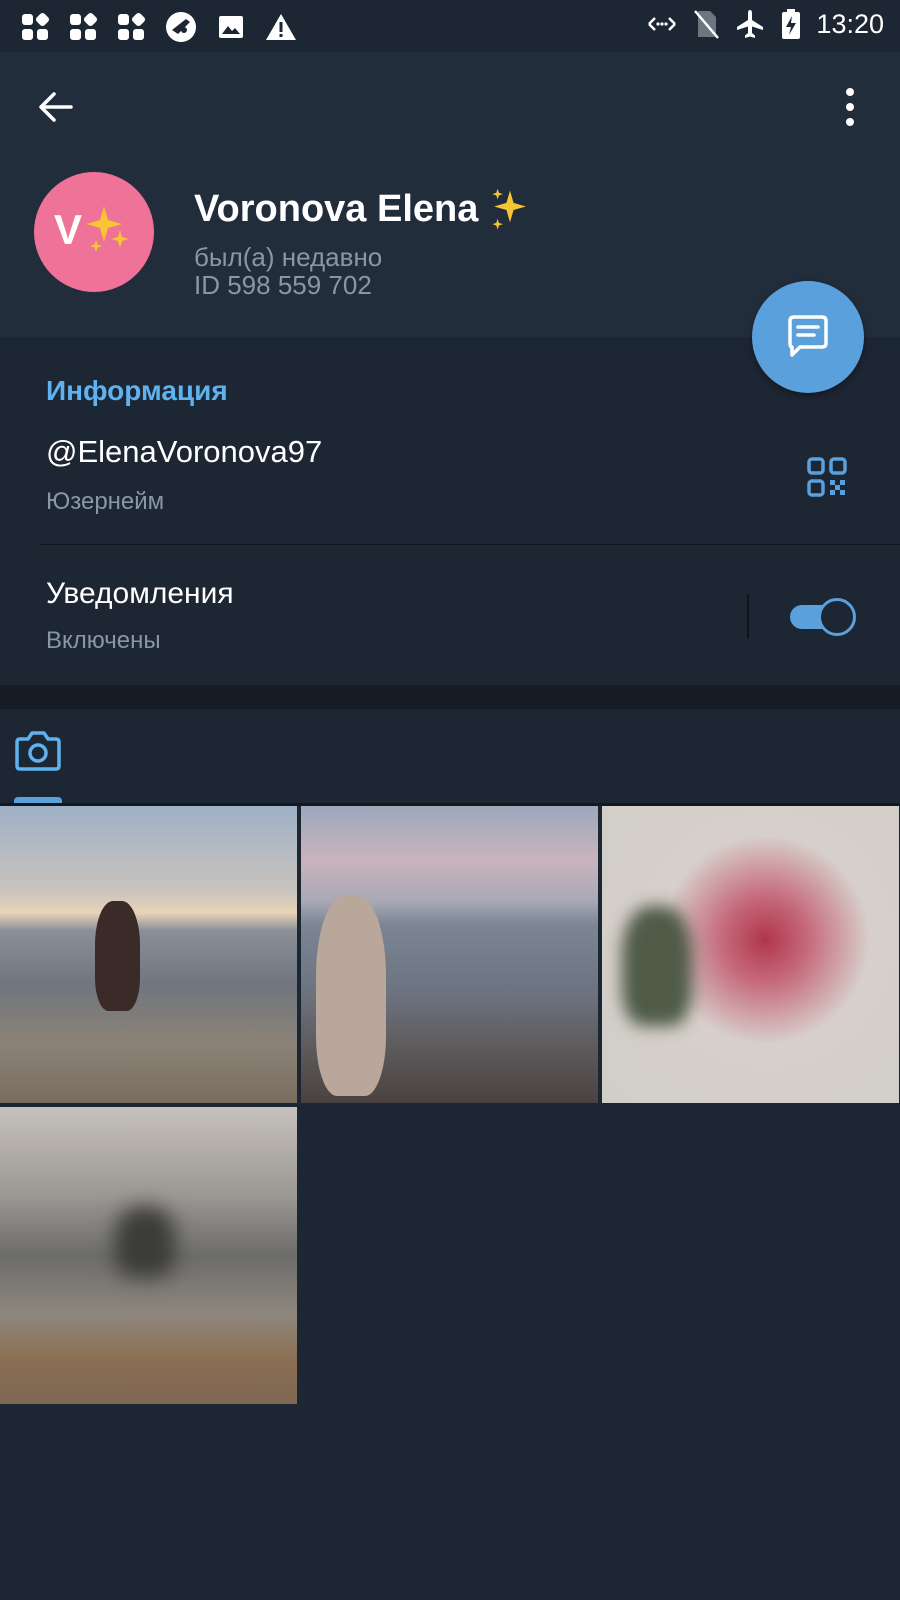  I want to click on profile-name: Voronova Elena, so click(336, 209).